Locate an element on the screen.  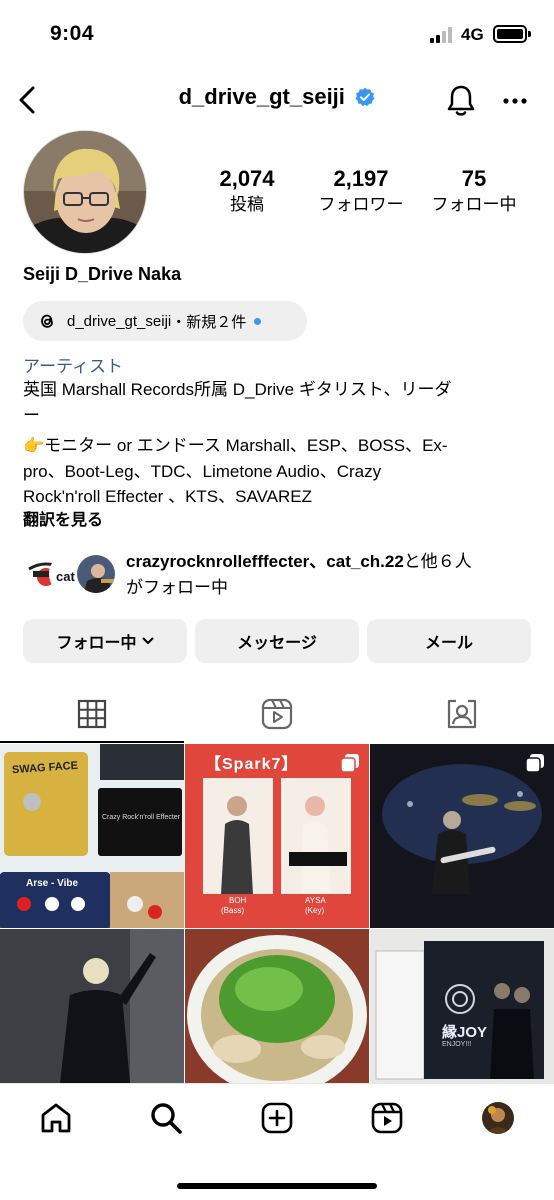
stat-posts: 2,074 投稿 is located at coordinates (247, 191).